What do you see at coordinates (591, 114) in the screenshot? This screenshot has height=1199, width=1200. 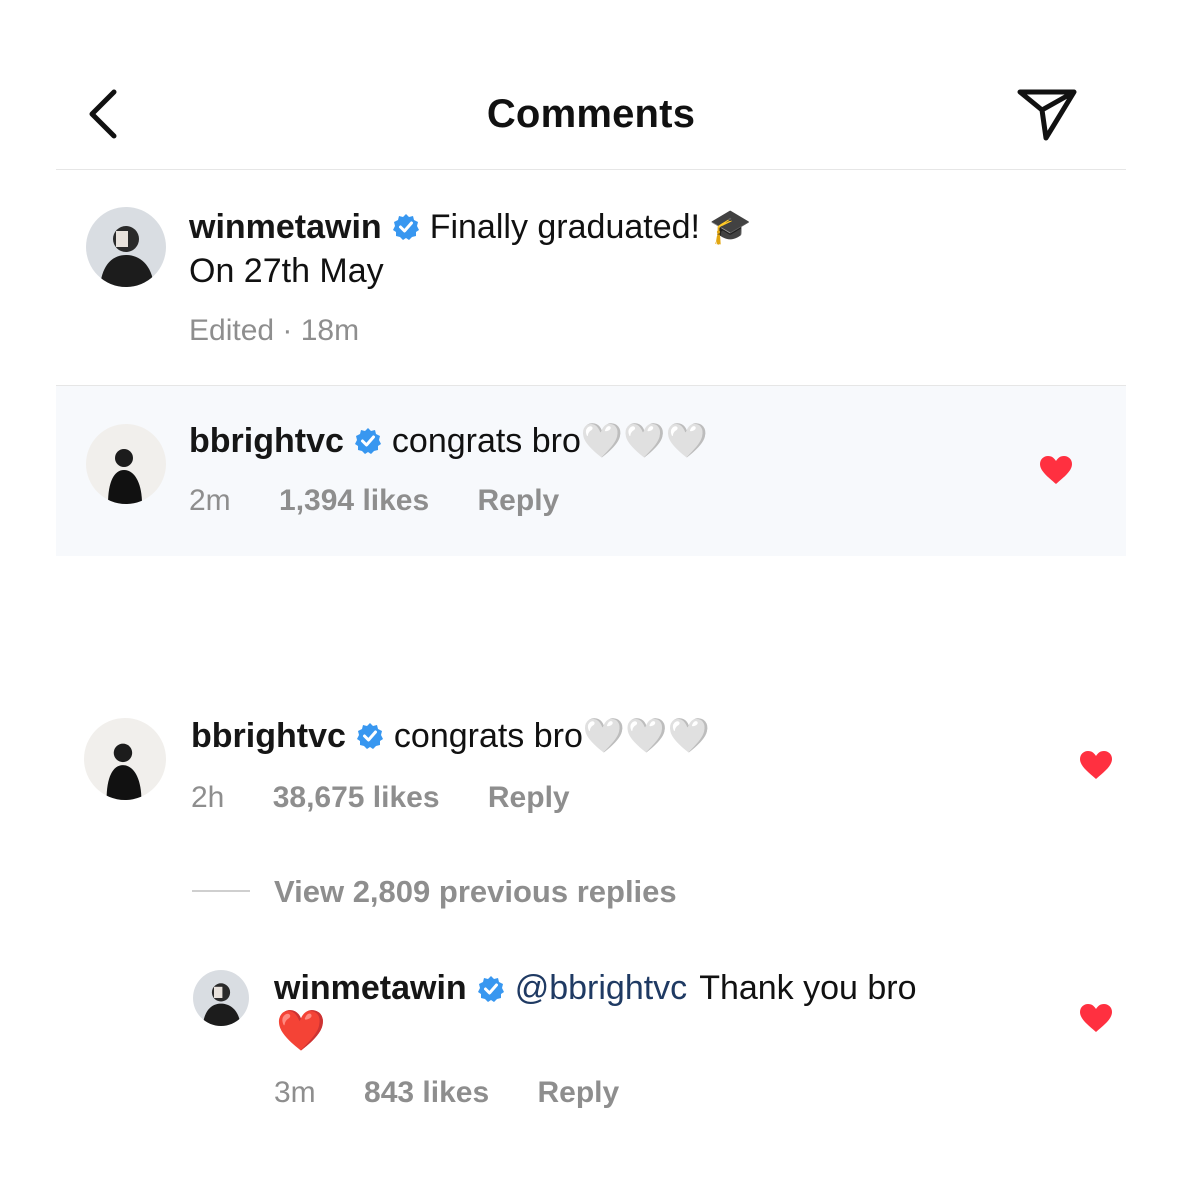 I see `page-title: Comments` at bounding box center [591, 114].